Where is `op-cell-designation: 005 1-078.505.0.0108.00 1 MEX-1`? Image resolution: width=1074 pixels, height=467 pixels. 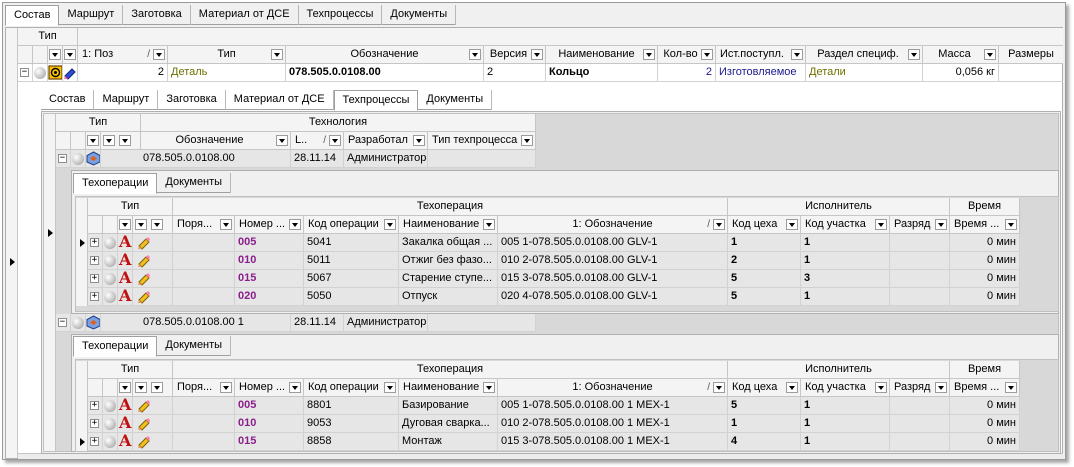
op-cell-designation: 005 1-078.505.0.0108.00 1 MEX-1 is located at coordinates (613, 406).